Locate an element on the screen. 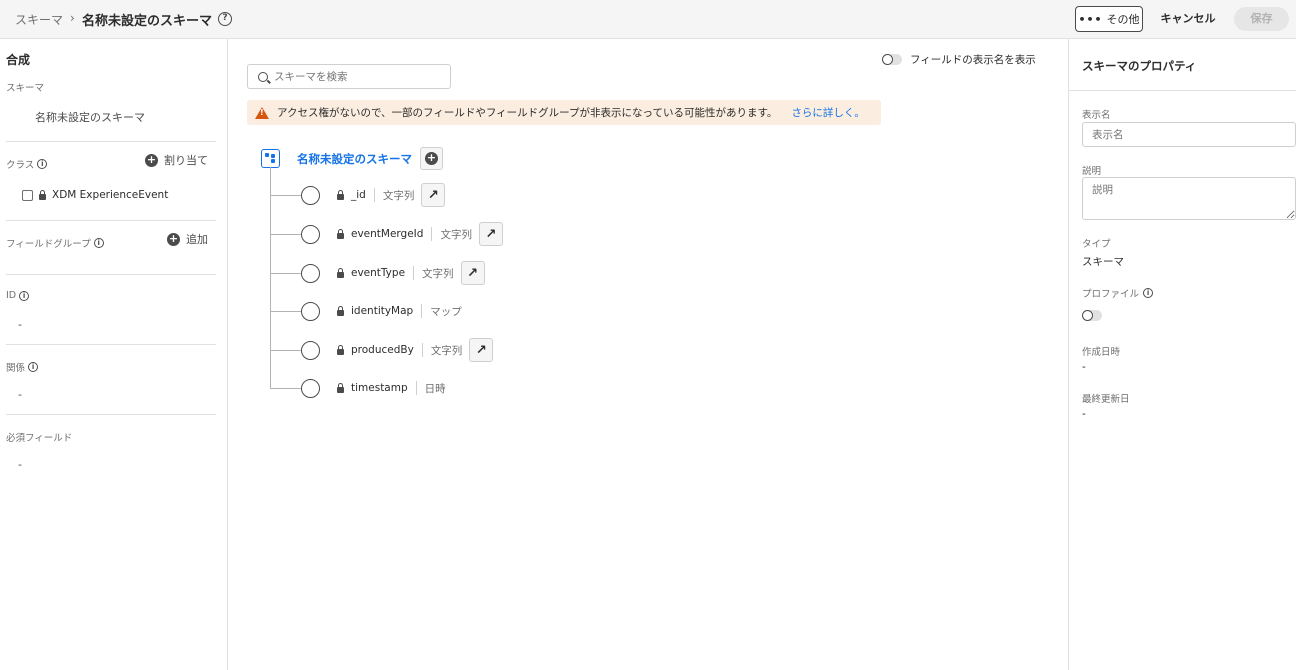 This screenshot has width=1296, height=670. more-button: ••• その他 is located at coordinates (1109, 19).